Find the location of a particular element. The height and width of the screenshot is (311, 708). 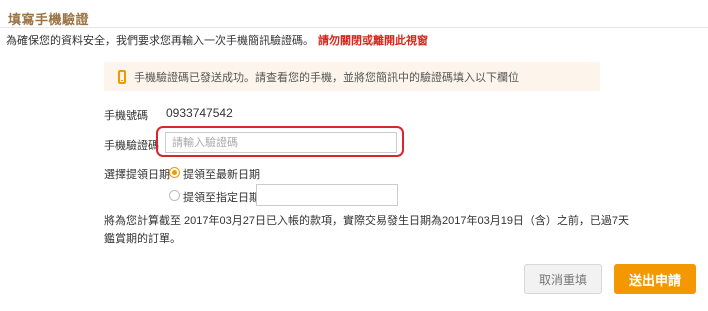

mobile-phone-icon is located at coordinates (122, 76).